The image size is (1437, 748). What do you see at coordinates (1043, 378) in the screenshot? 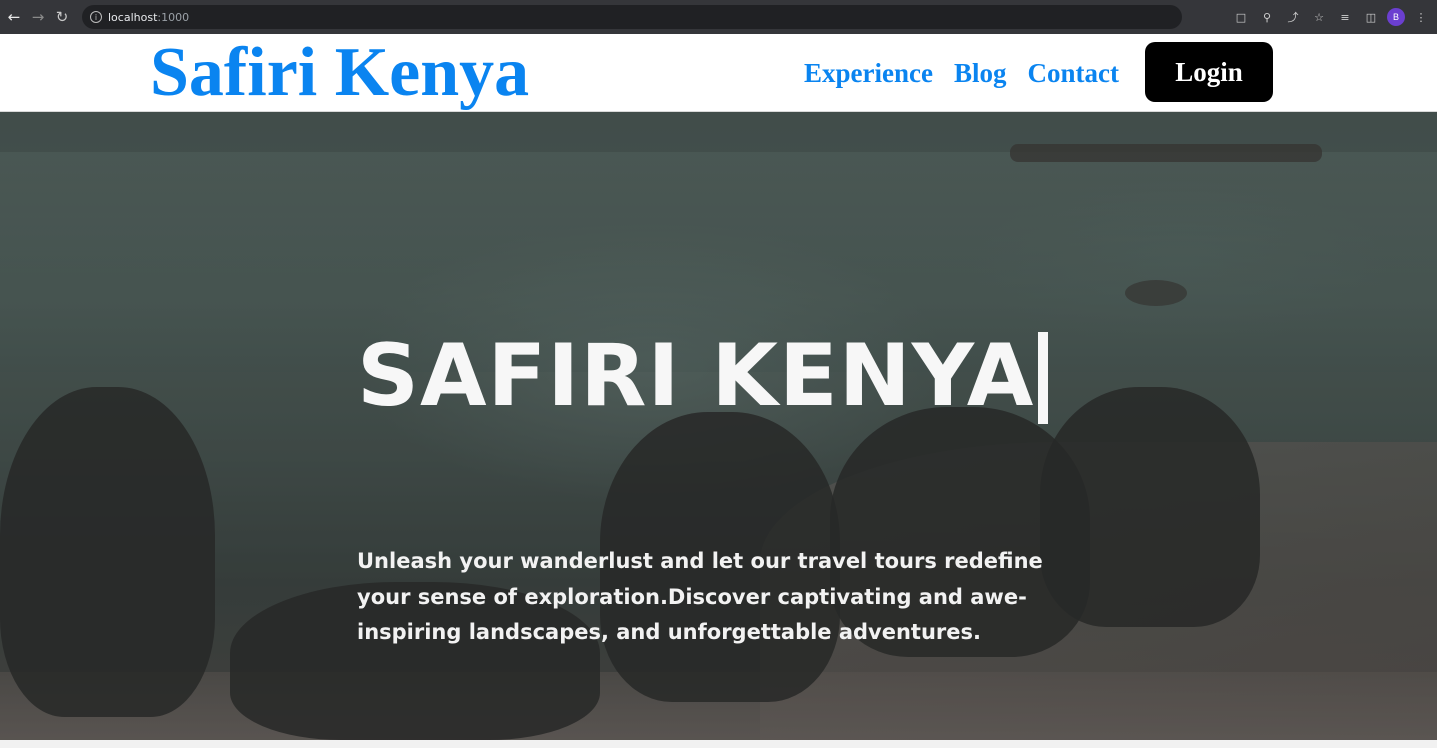
I see `typing-cursor` at bounding box center [1043, 378].